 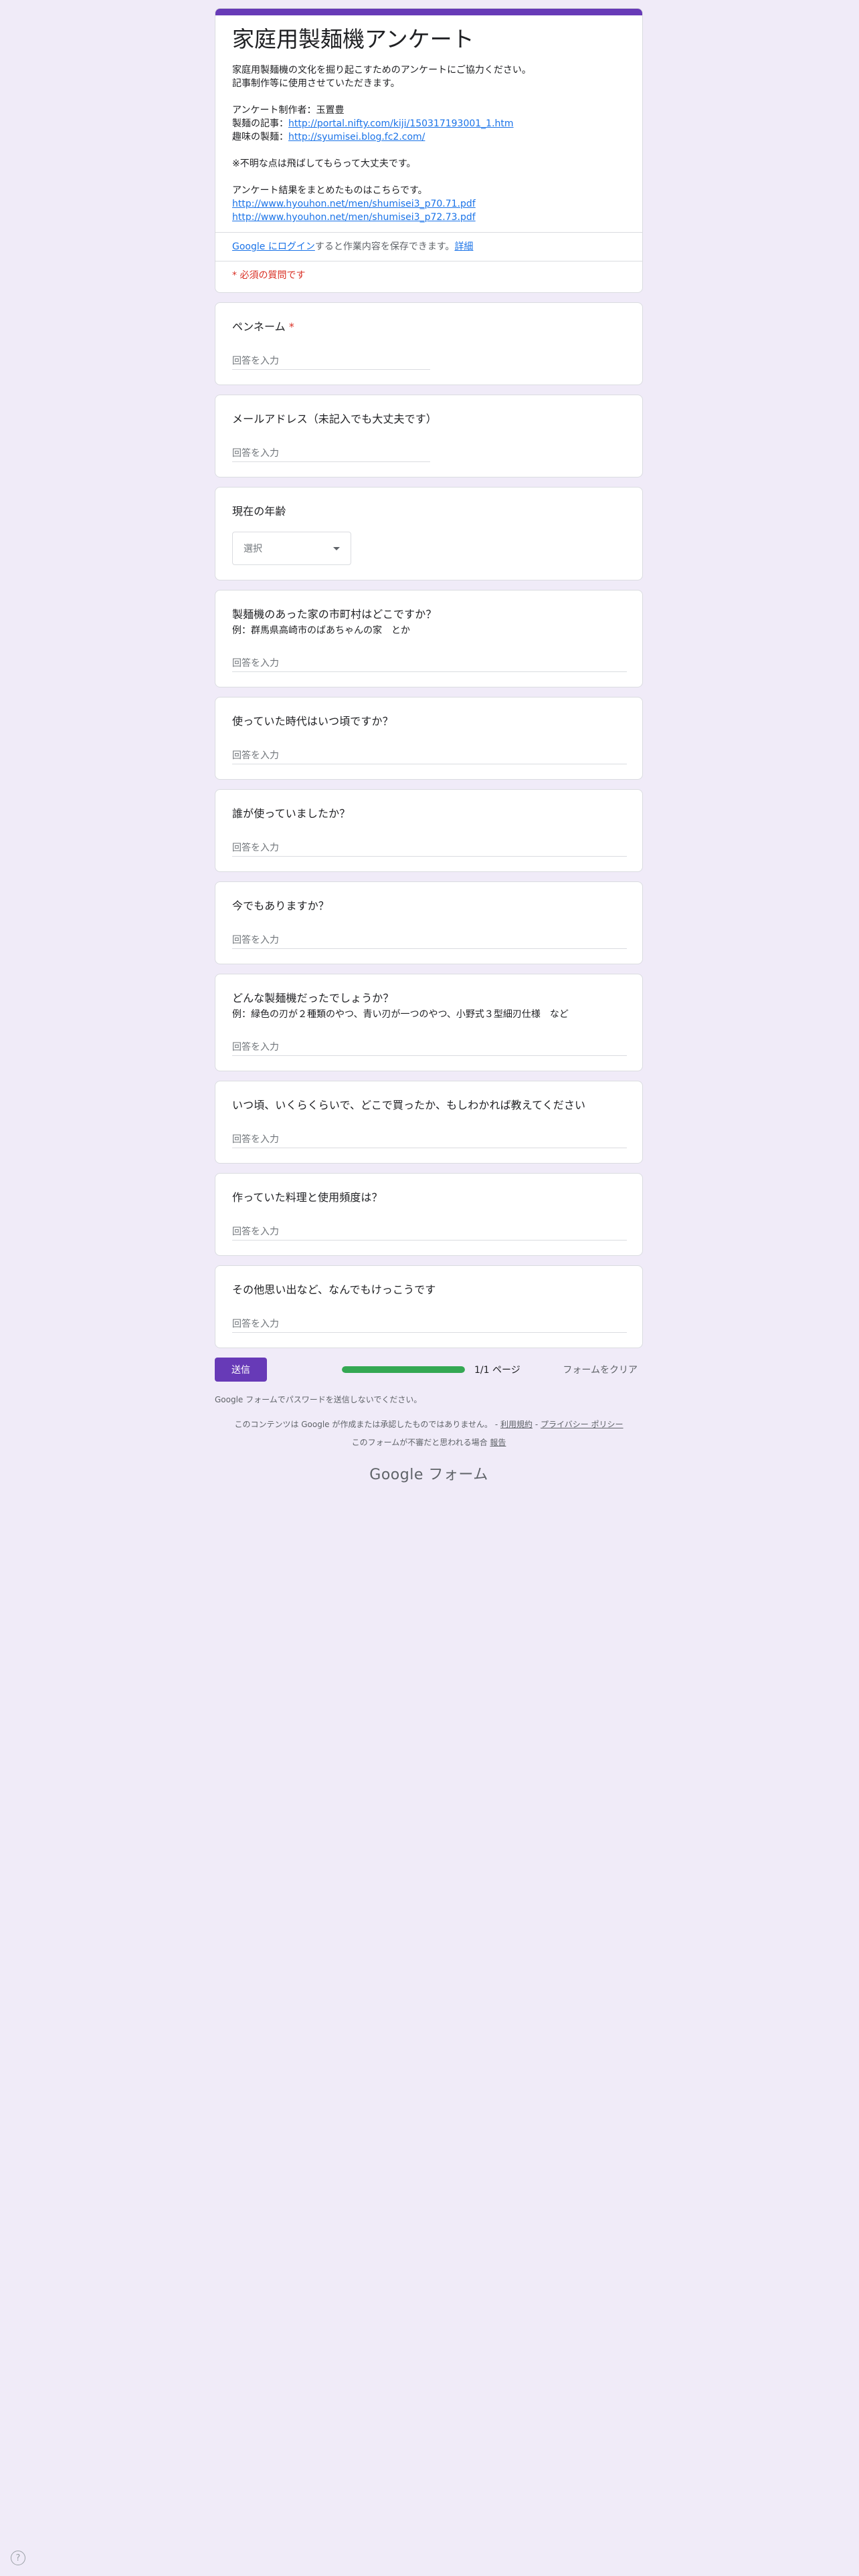 What do you see at coordinates (409, 1105) in the screenshot?
I see `question-title-text: いつ頃、いくらくらいで、どこで買ったか、もしわかれば教えてください` at bounding box center [409, 1105].